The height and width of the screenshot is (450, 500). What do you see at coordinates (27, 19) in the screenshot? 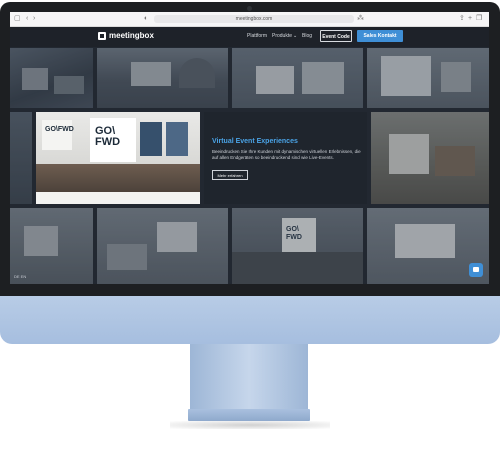
I see `back-icon: ‹` at bounding box center [27, 19].